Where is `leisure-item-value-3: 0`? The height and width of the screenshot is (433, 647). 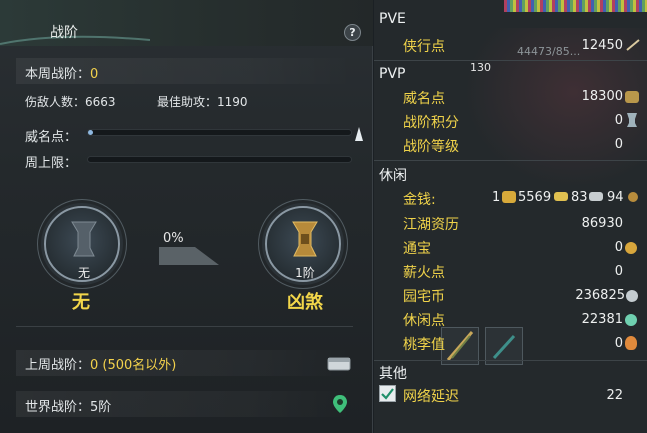 leisure-item-value-3: 0 is located at coordinates (618, 271).